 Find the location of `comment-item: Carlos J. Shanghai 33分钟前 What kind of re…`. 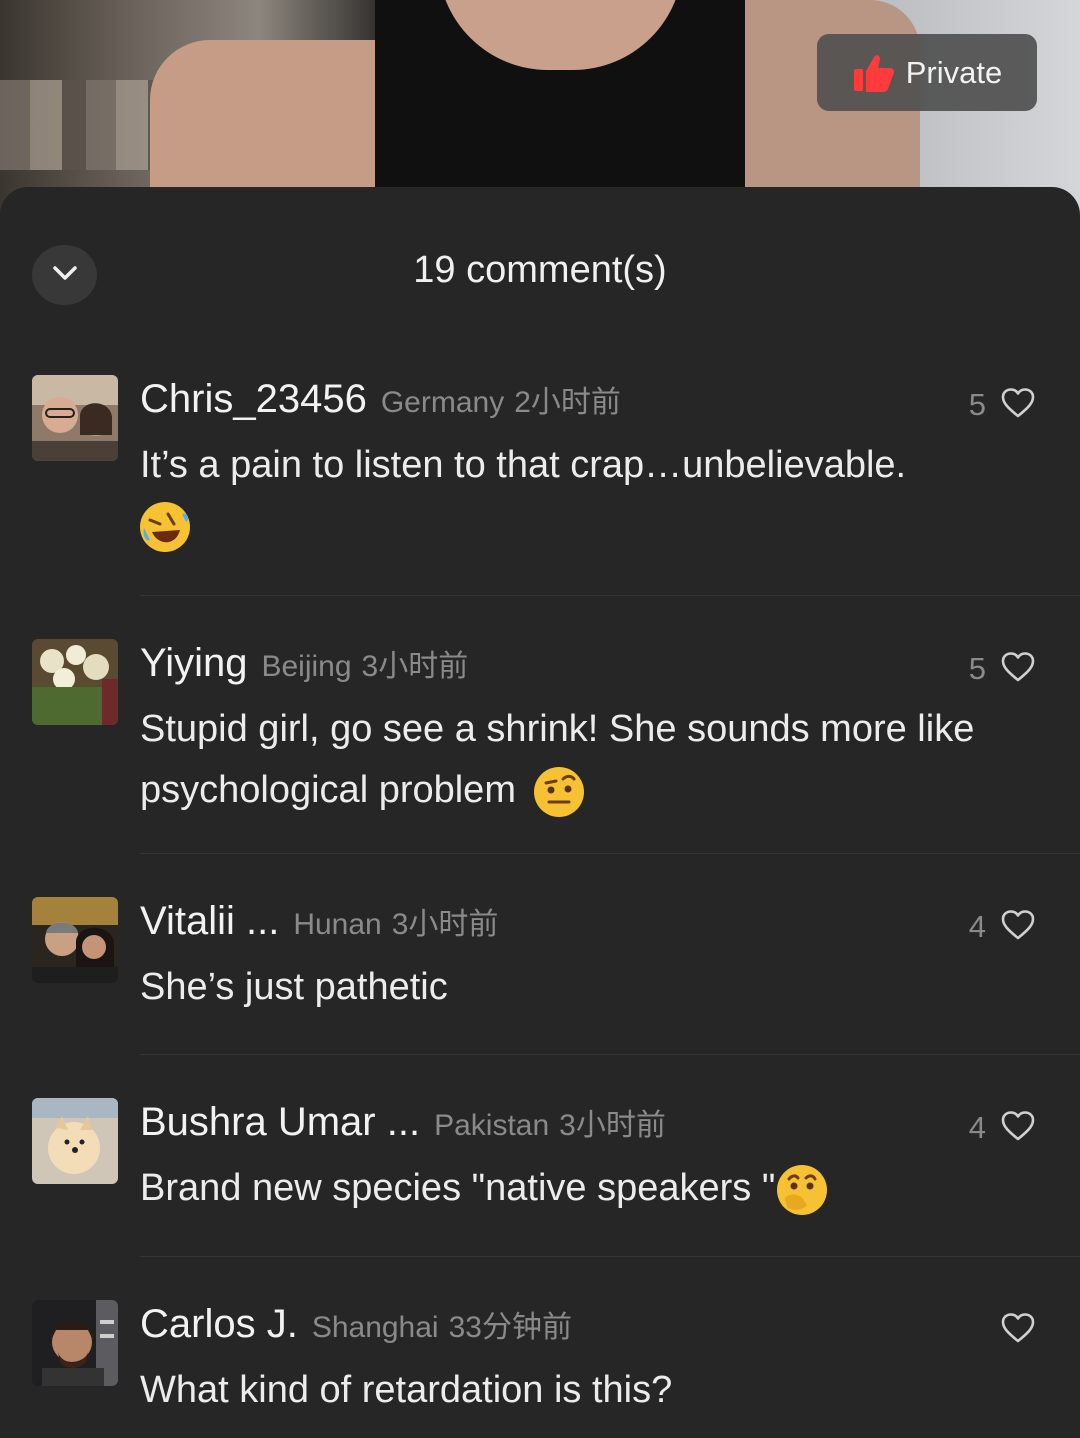

comment-item: Carlos J. Shanghai 33分钟前 What kind of re… is located at coordinates (540, 1365).